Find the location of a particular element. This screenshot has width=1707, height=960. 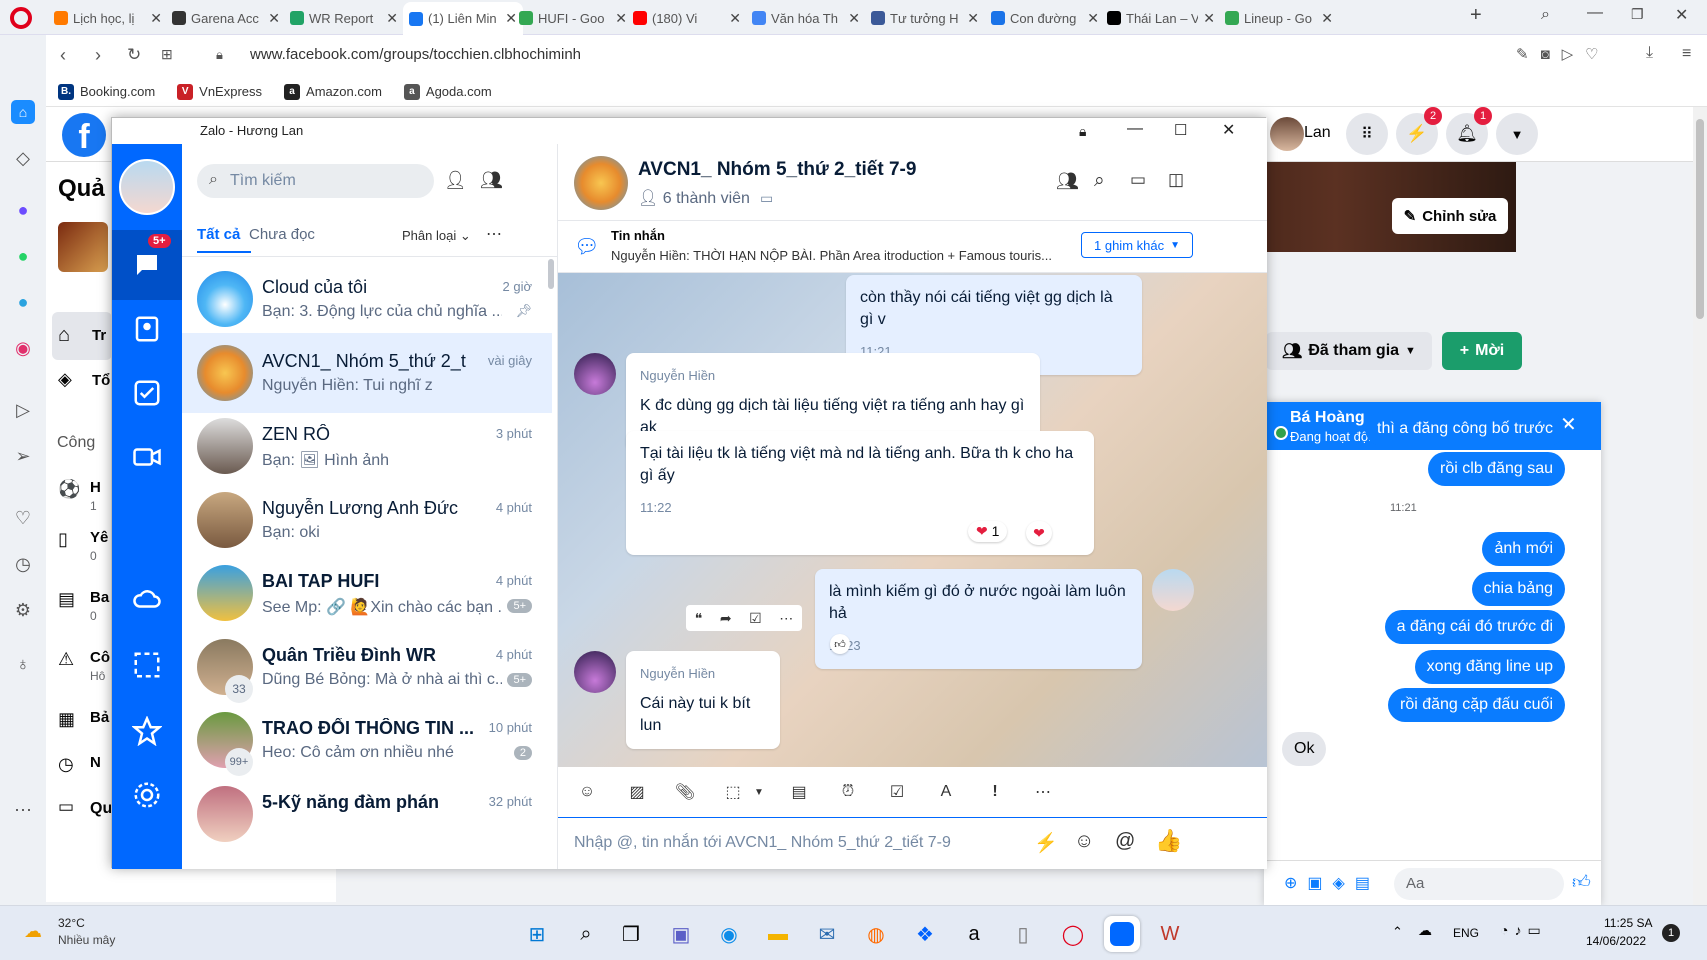

favorites-nav is located at coordinates (147, 731).